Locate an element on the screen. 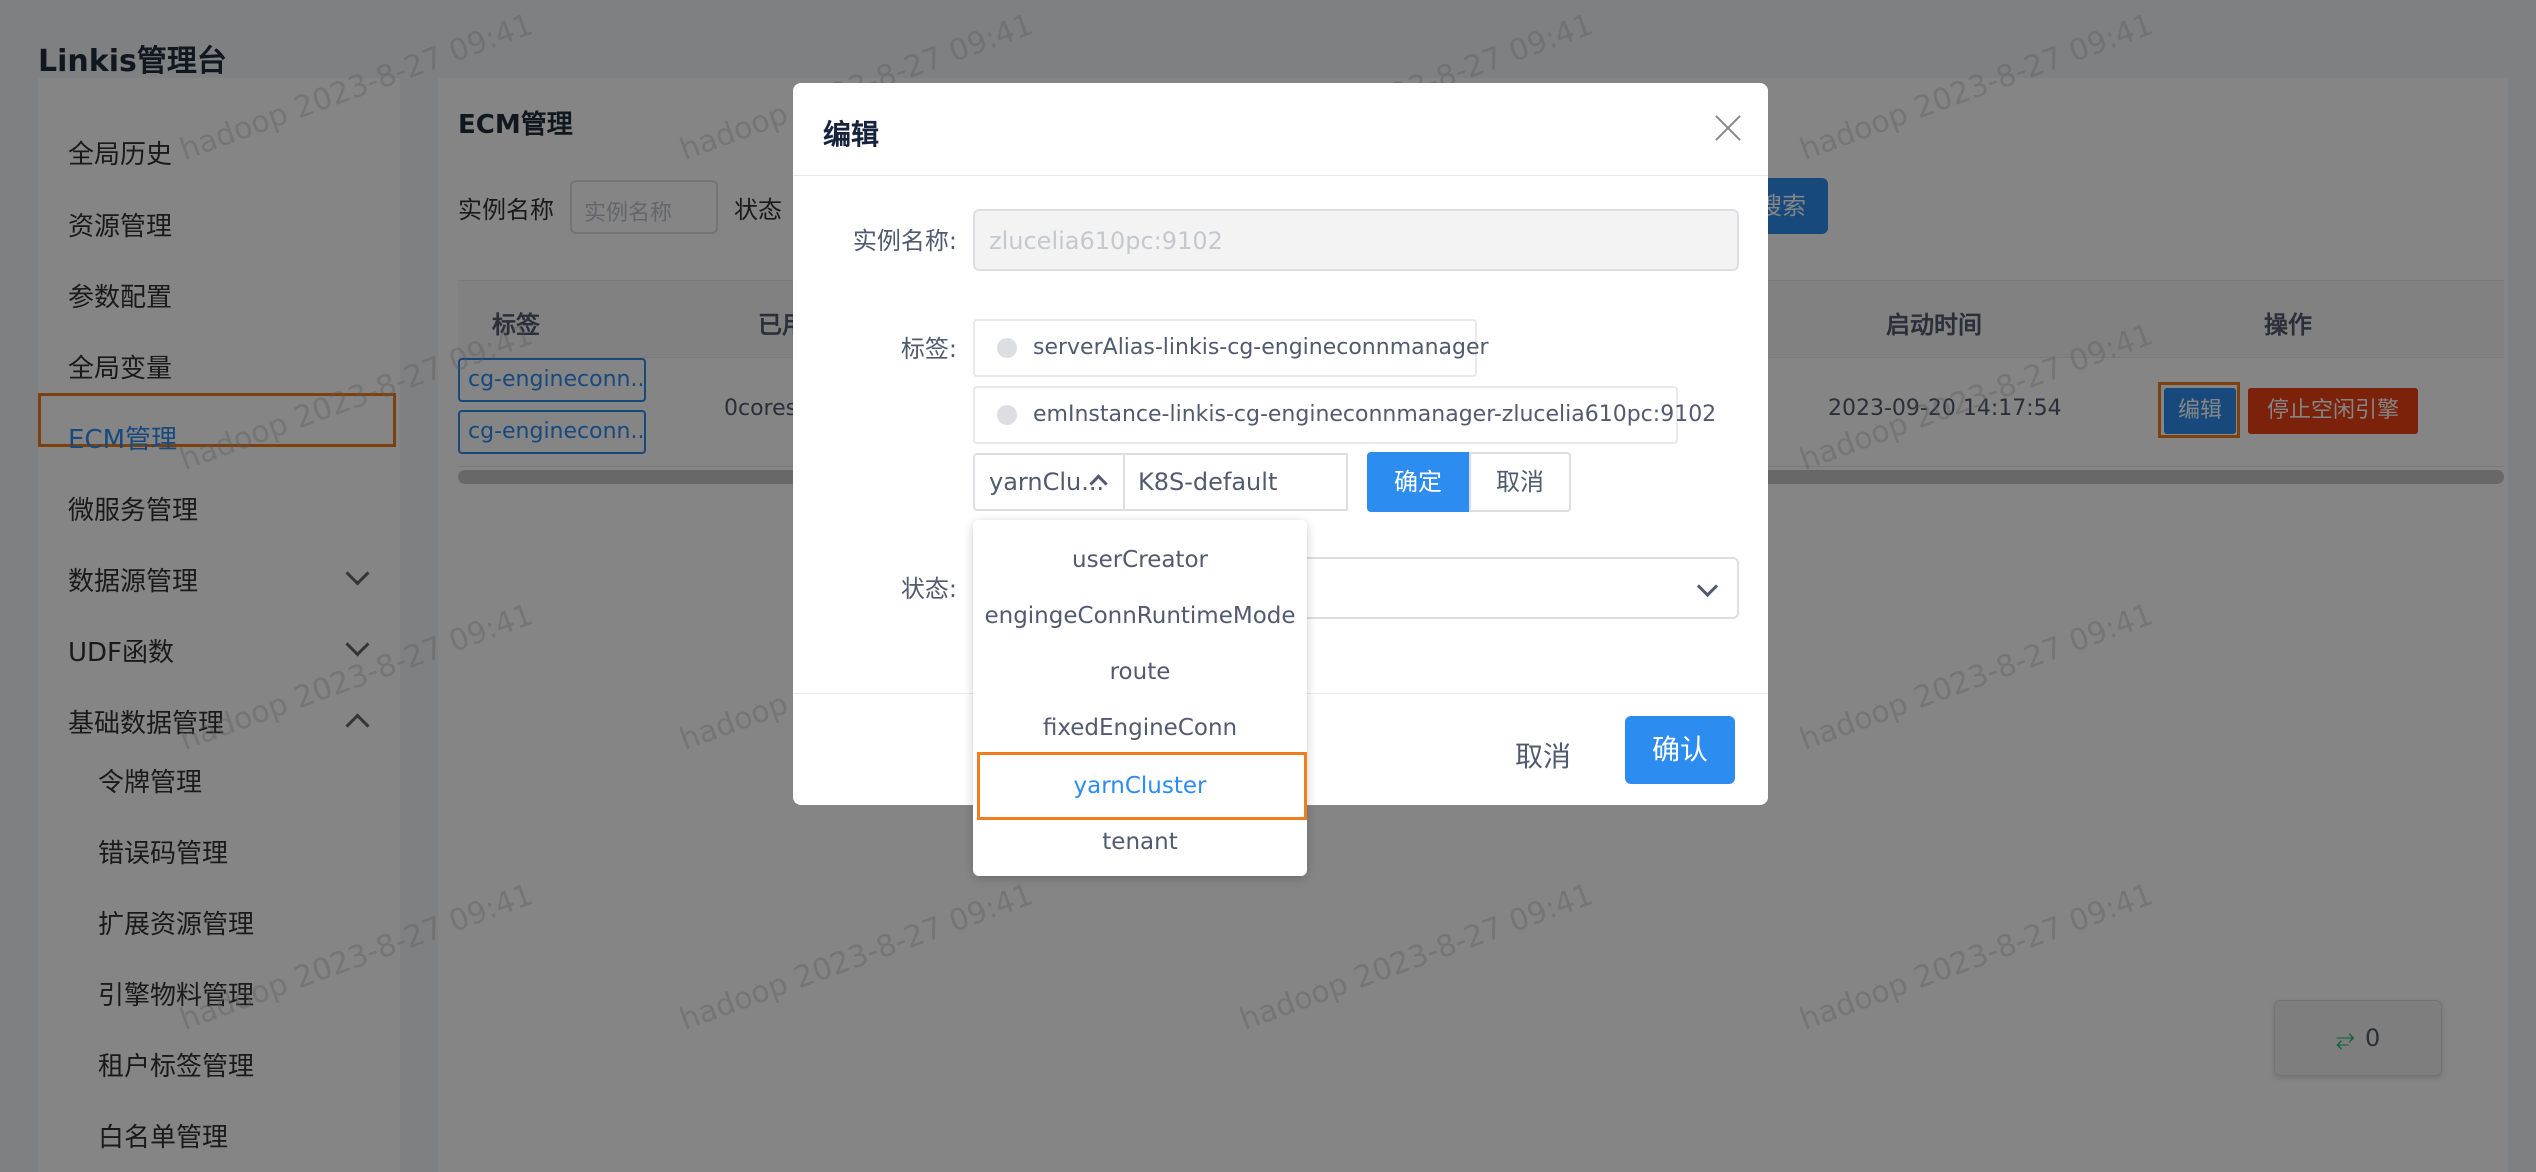 This screenshot has height=1172, width=2536. dropdown-option-route: route is located at coordinates (1140, 672).